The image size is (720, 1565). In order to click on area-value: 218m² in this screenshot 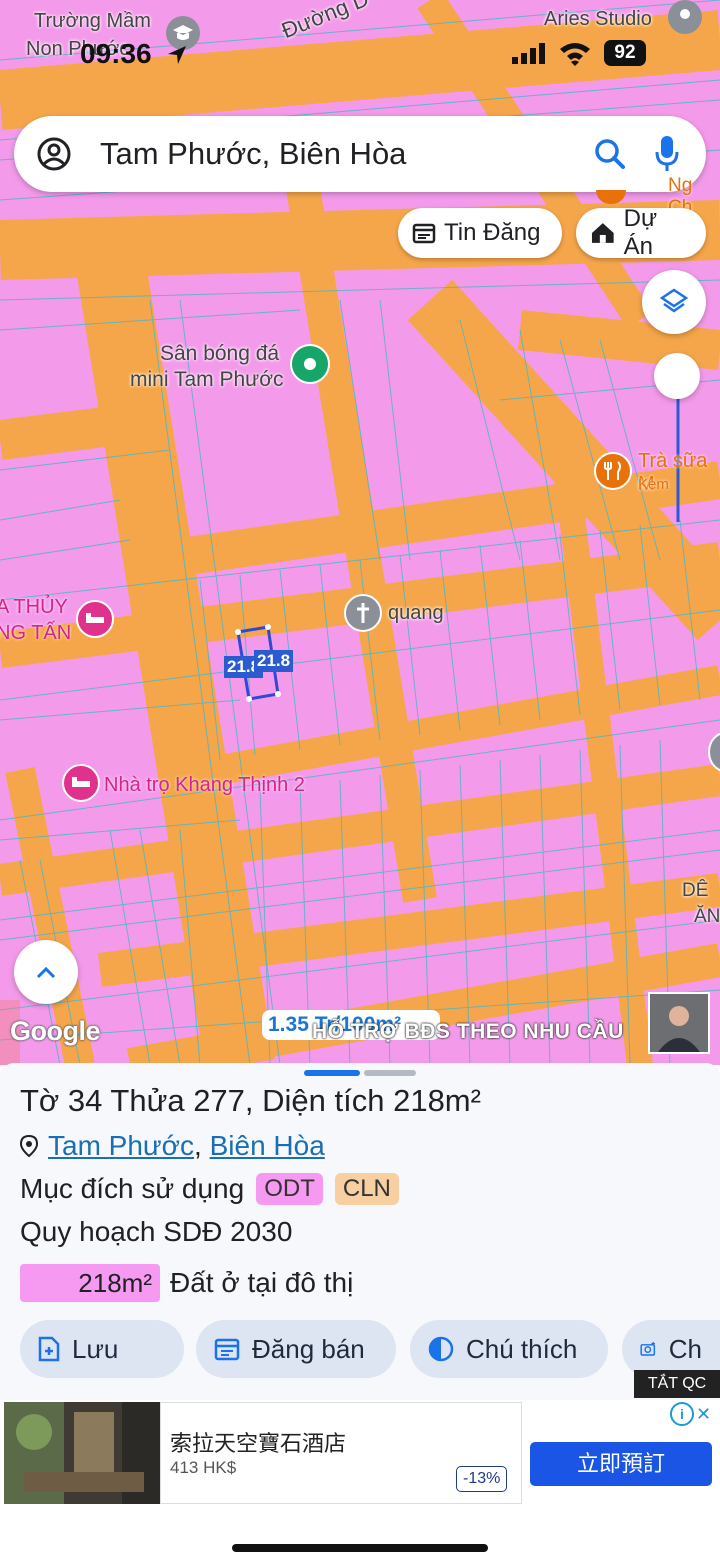, I will do `click(90, 1283)`.